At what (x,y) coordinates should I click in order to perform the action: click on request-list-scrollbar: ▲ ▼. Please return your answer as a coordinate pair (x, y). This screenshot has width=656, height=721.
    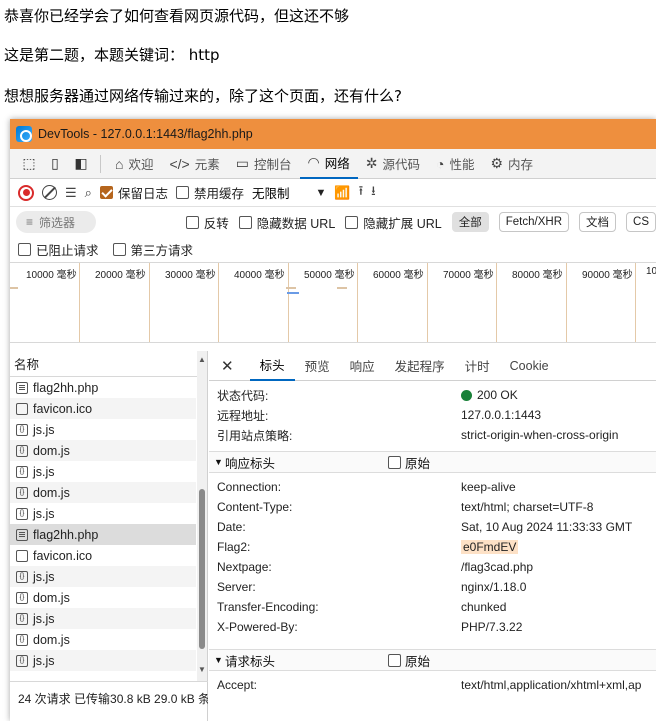
    Looking at the image, I should click on (202, 516).